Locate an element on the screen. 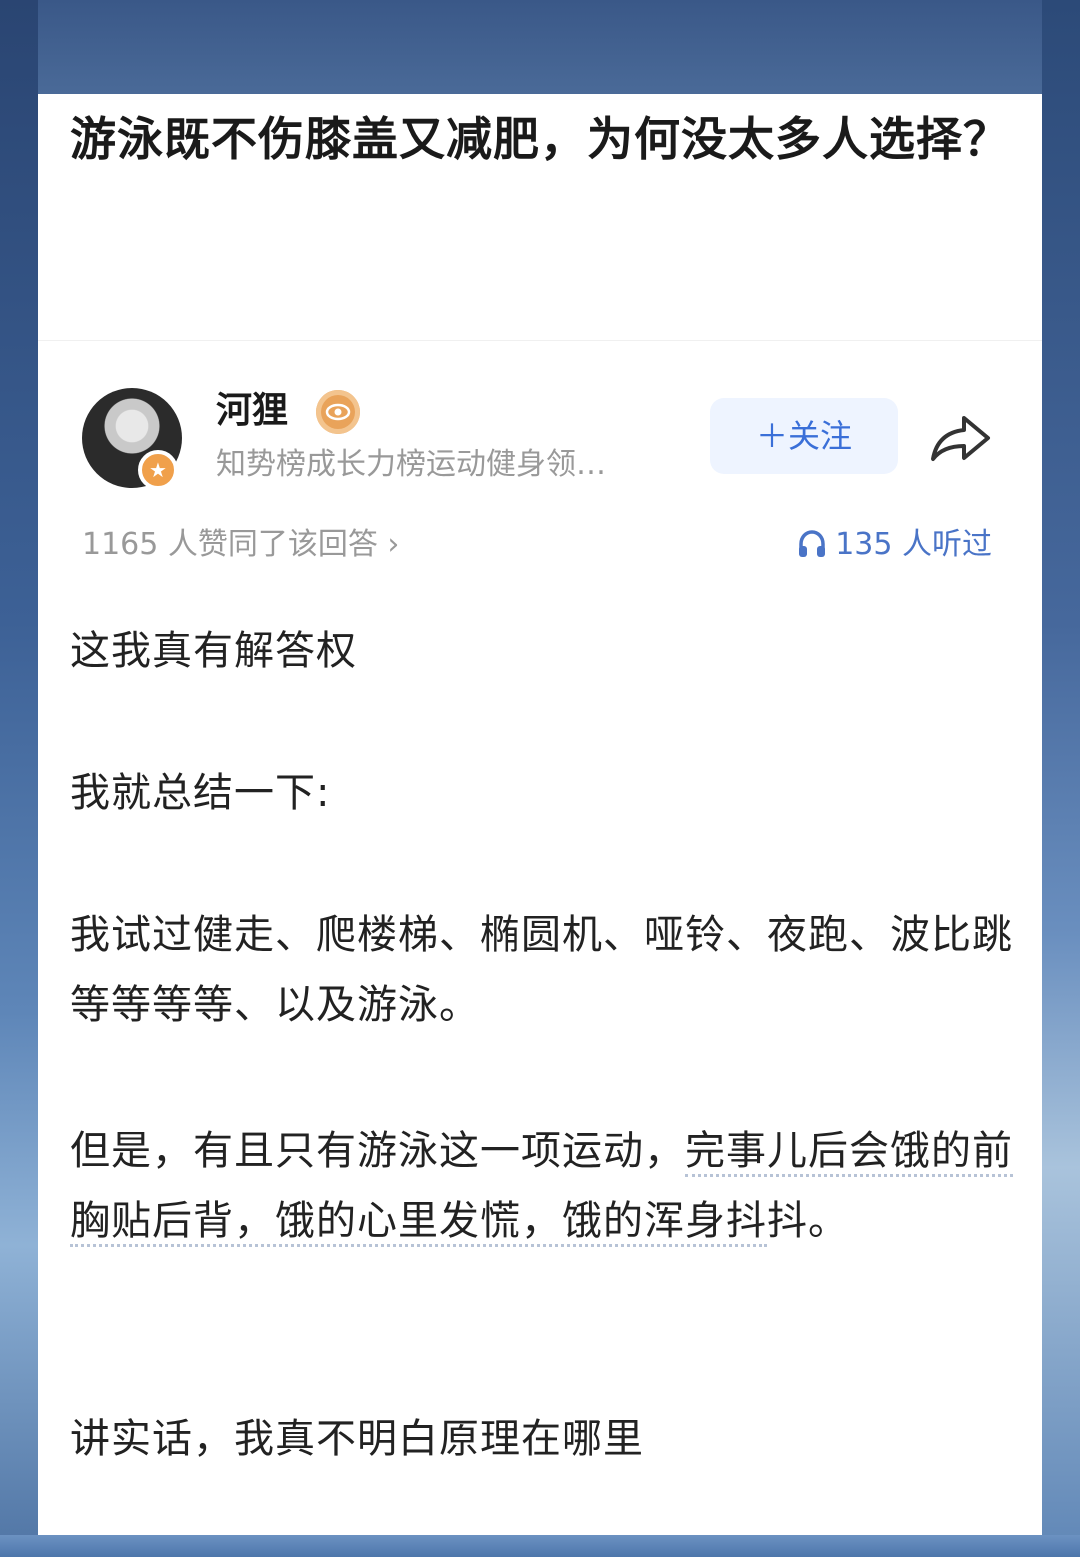  follow-button: ＋关注 is located at coordinates (804, 436).